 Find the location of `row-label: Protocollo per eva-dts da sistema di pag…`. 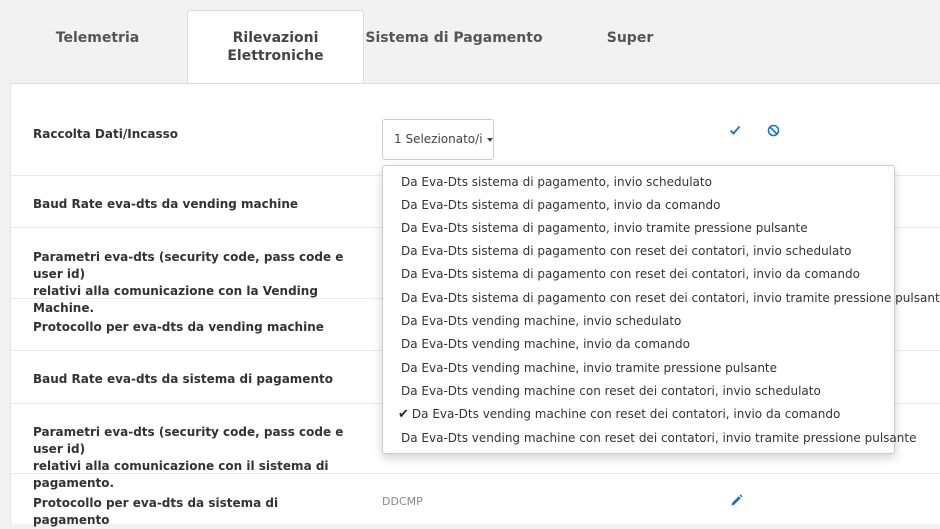

row-label: Protocollo per eva-dts da sistema di pag… is located at coordinates (156, 511).